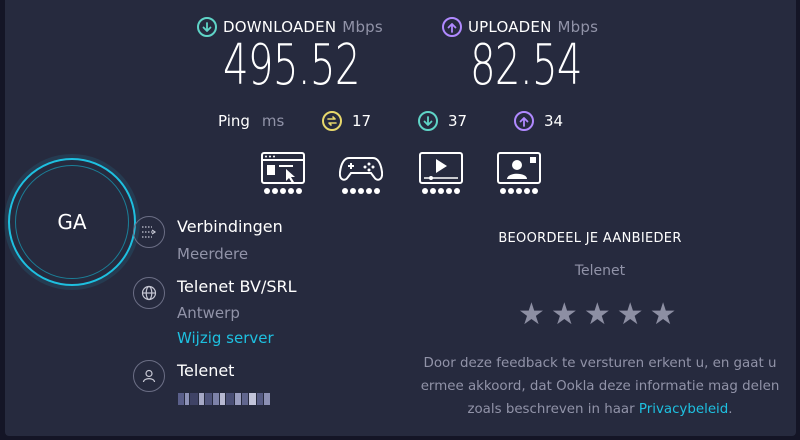 The width and height of the screenshot is (800, 440). I want to click on rating-provider: Telenet, so click(600, 271).